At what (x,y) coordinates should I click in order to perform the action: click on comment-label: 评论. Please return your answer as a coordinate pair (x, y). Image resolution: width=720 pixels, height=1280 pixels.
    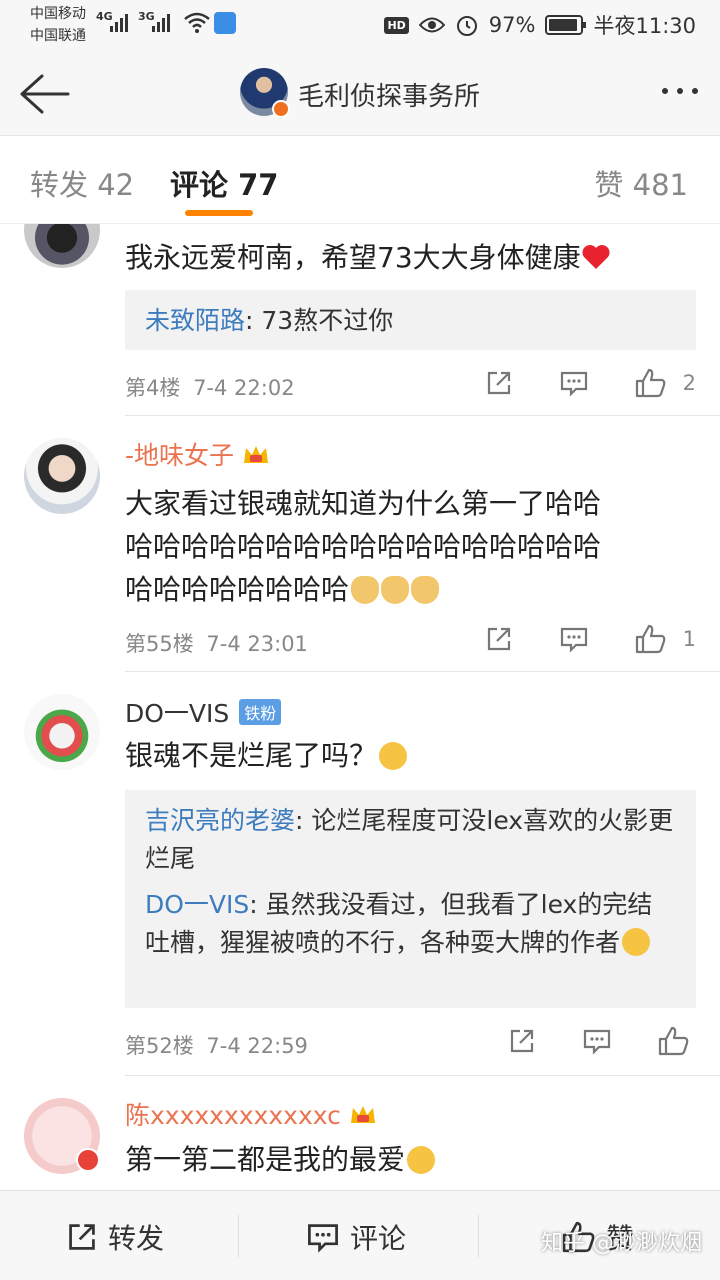
    Looking at the image, I should click on (378, 1238).